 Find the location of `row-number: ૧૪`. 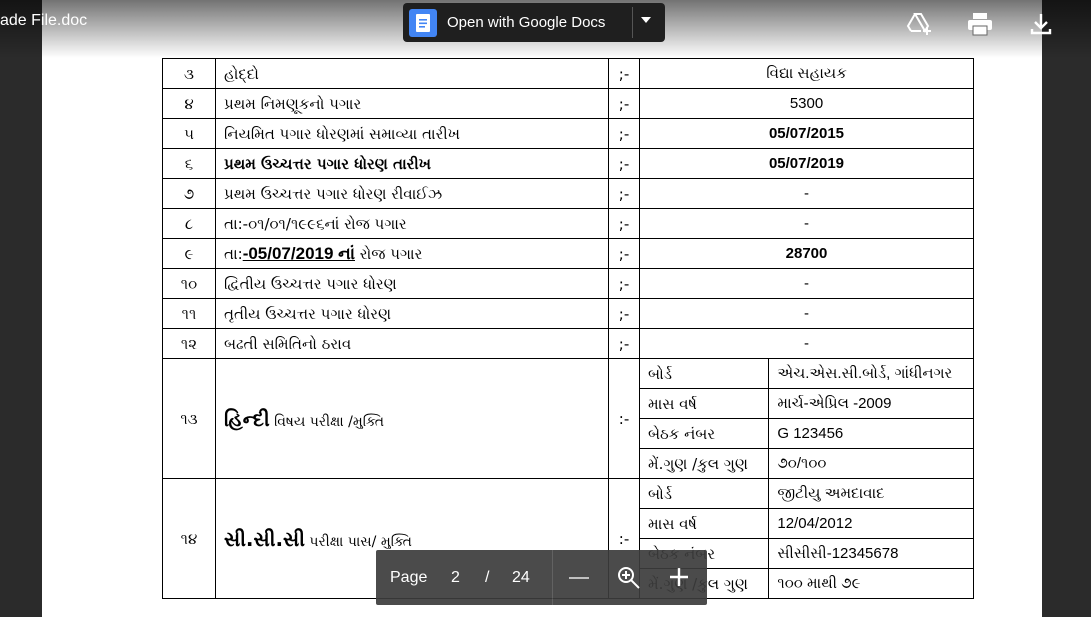

row-number: ૧૪ is located at coordinates (189, 538).